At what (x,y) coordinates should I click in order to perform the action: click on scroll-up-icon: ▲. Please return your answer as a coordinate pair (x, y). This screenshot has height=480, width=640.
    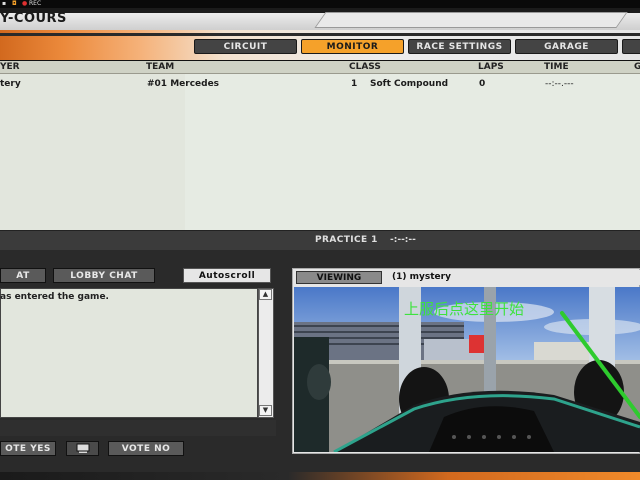
    Looking at the image, I should click on (265, 294).